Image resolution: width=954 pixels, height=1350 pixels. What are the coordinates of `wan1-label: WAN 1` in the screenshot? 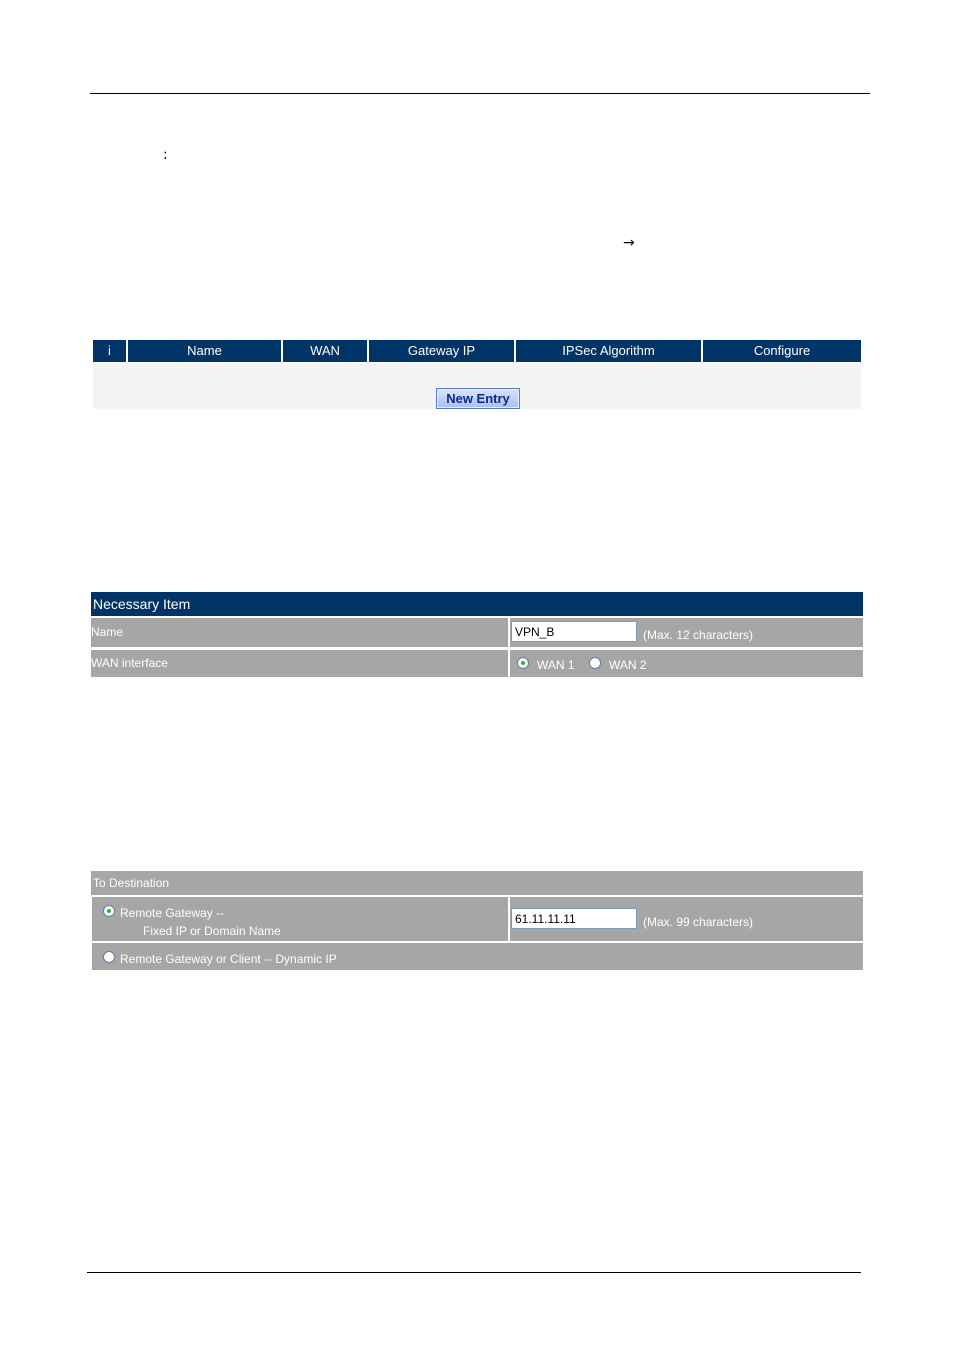 It's located at (556, 665).